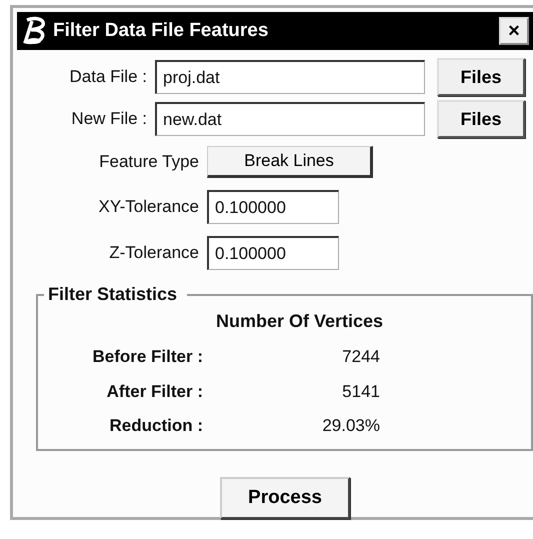 The height and width of the screenshot is (539, 533). I want to click on field-label: Data File :, so click(108, 77).